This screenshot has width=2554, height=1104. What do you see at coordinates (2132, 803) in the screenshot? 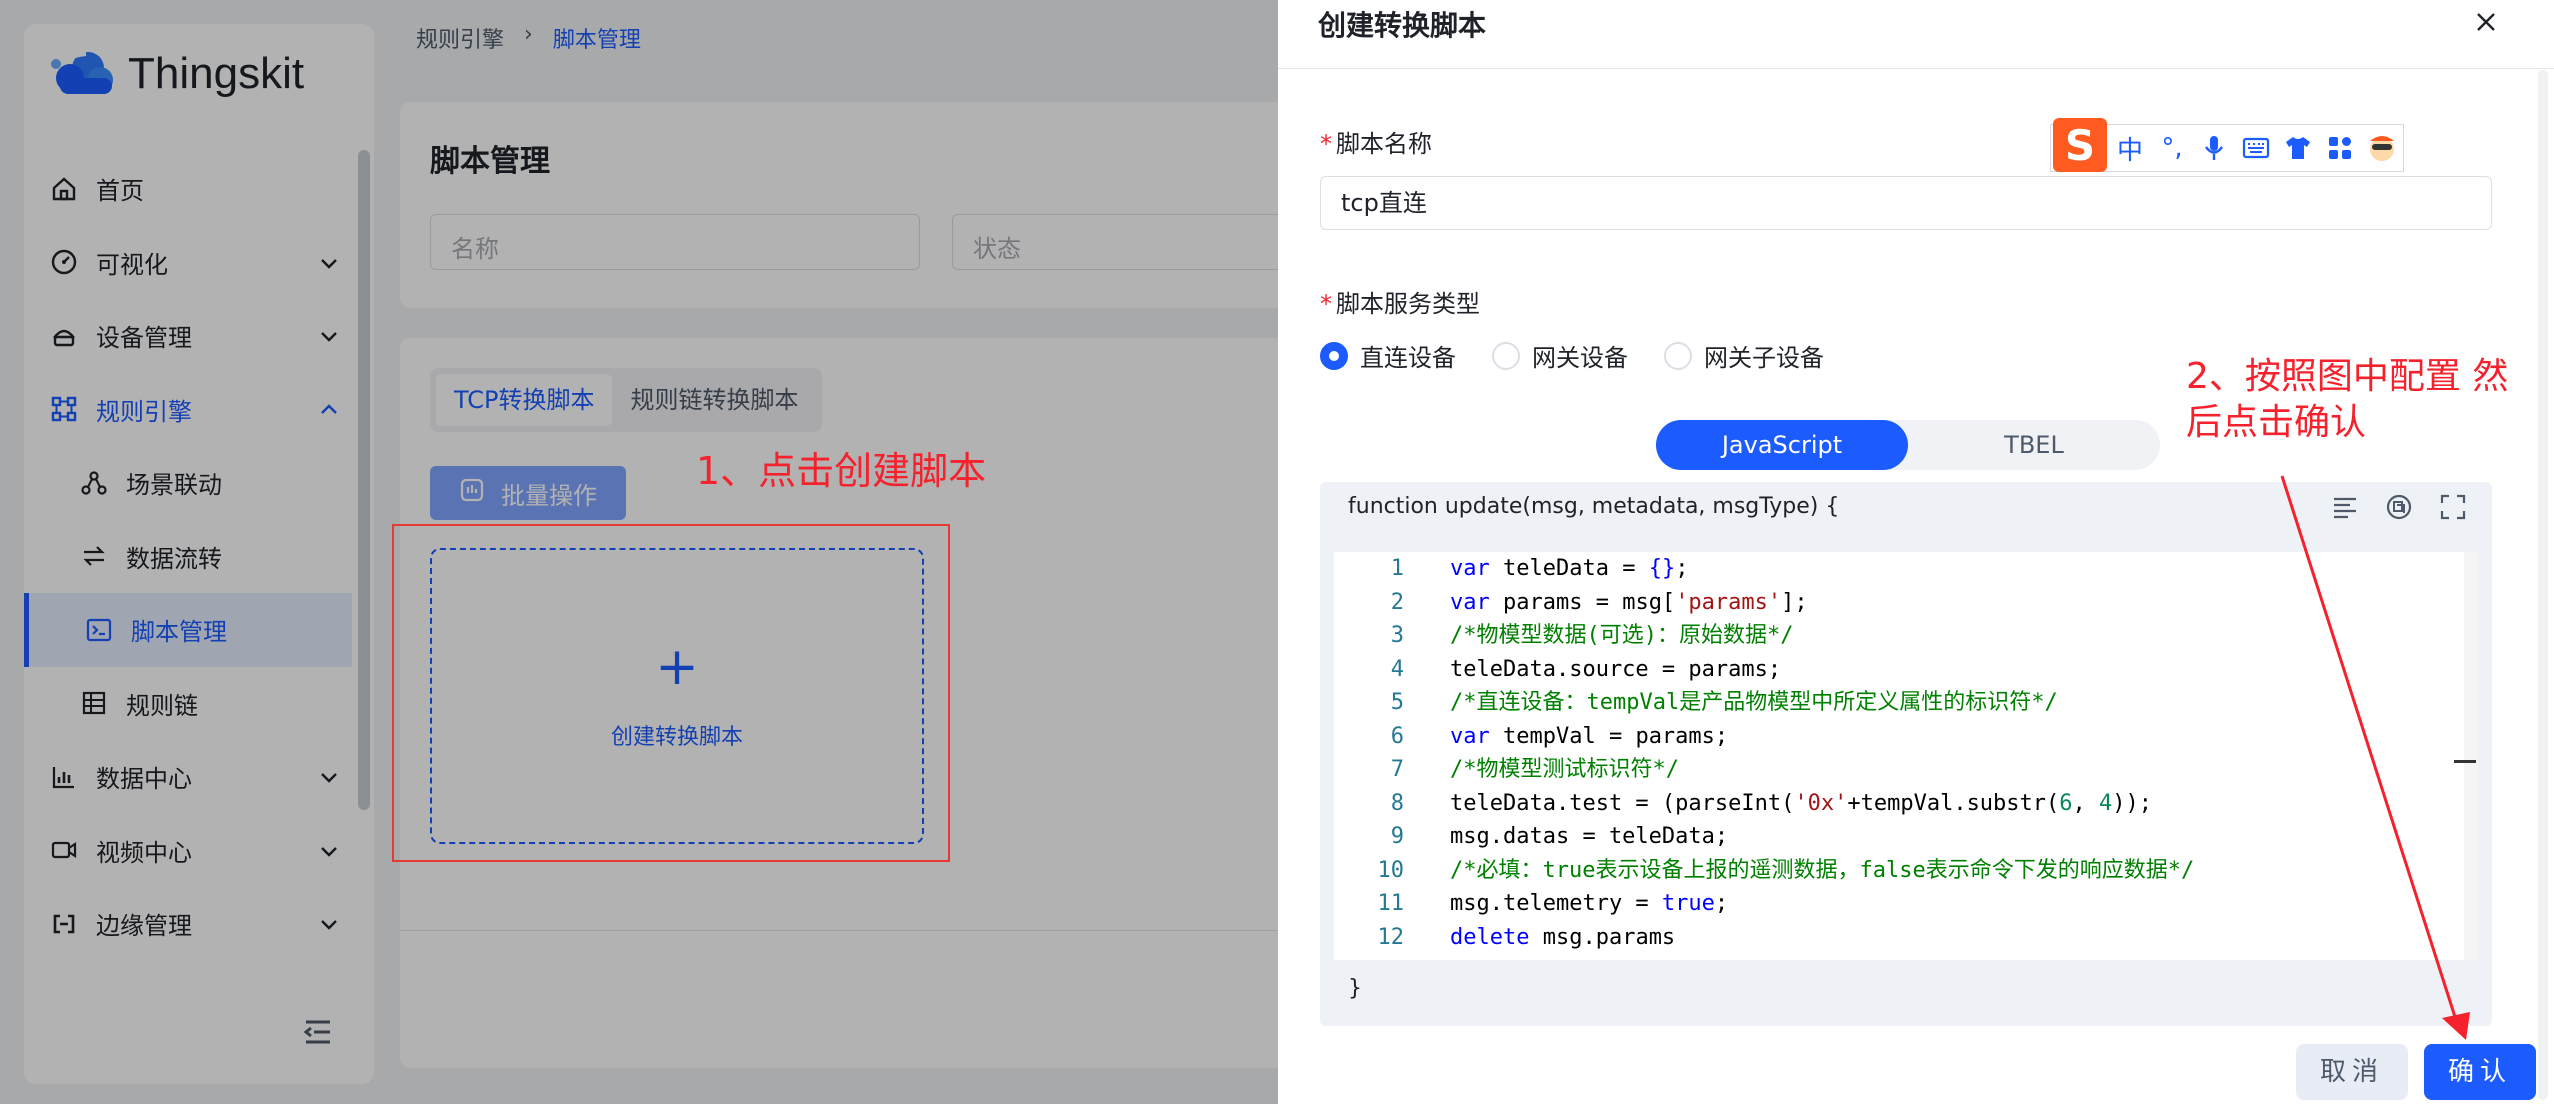
I see `code-token: ));` at bounding box center [2132, 803].